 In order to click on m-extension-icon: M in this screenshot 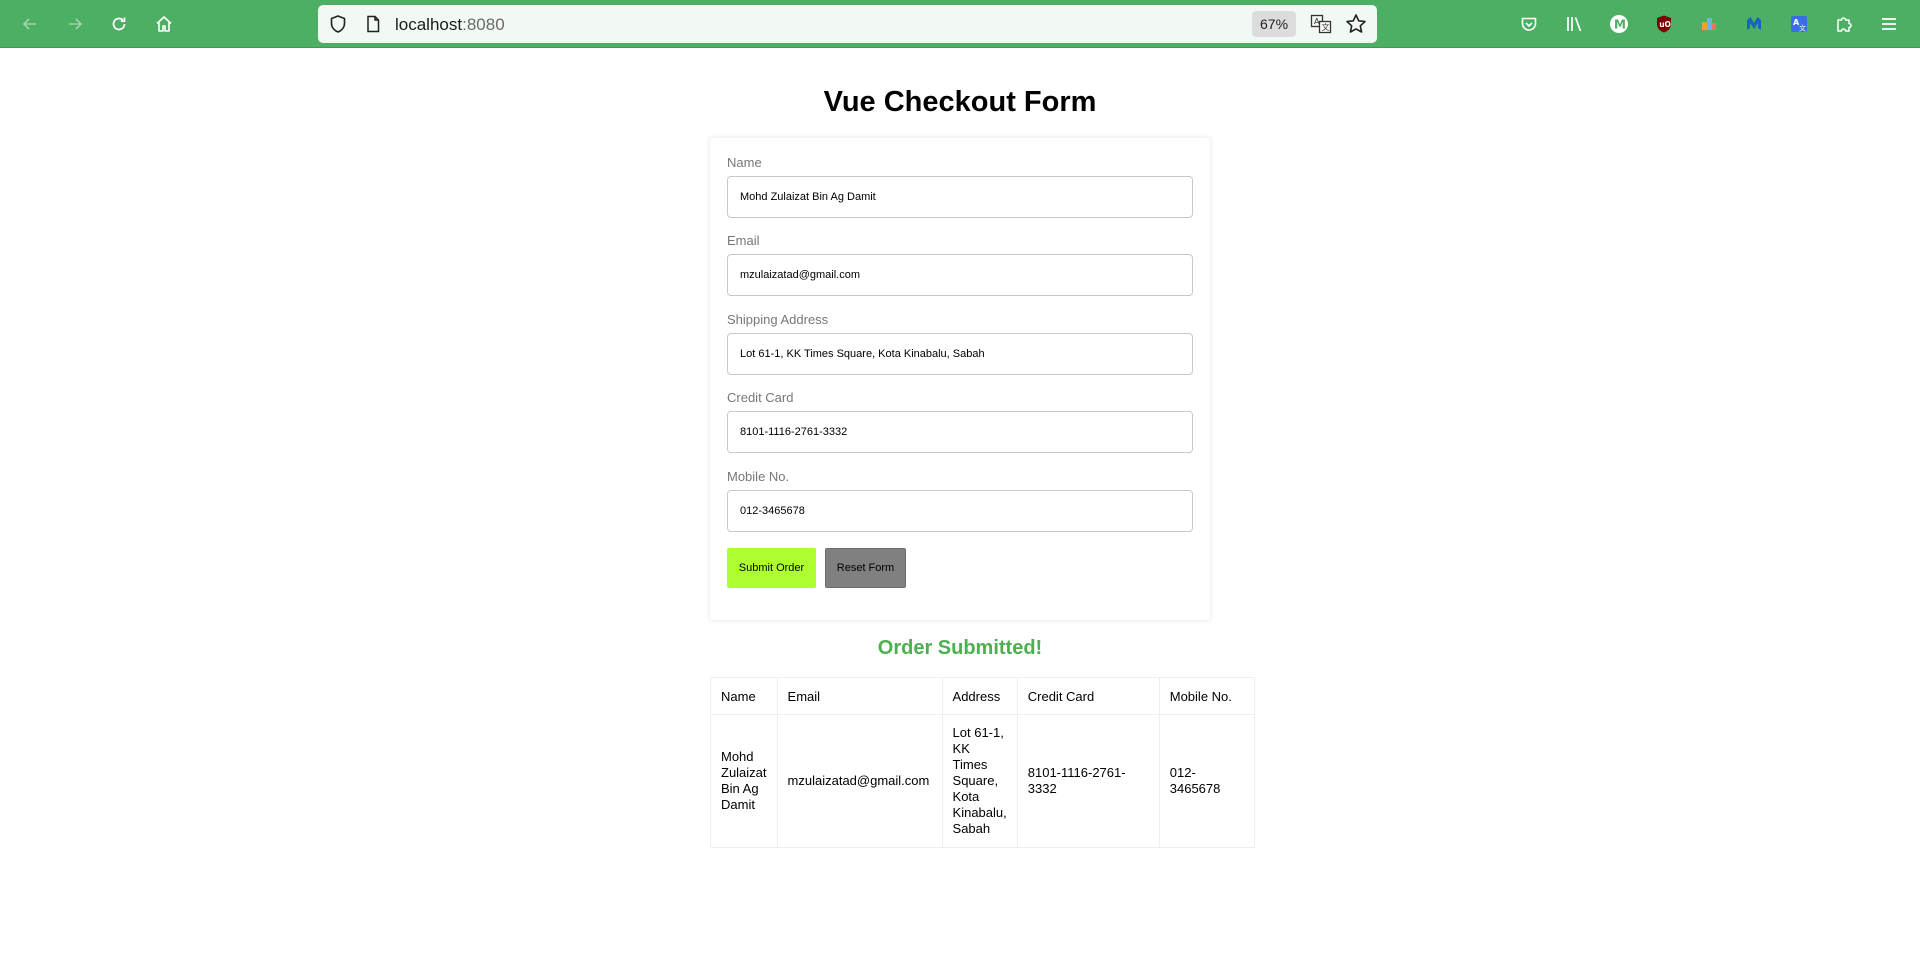, I will do `click(1619, 24)`.